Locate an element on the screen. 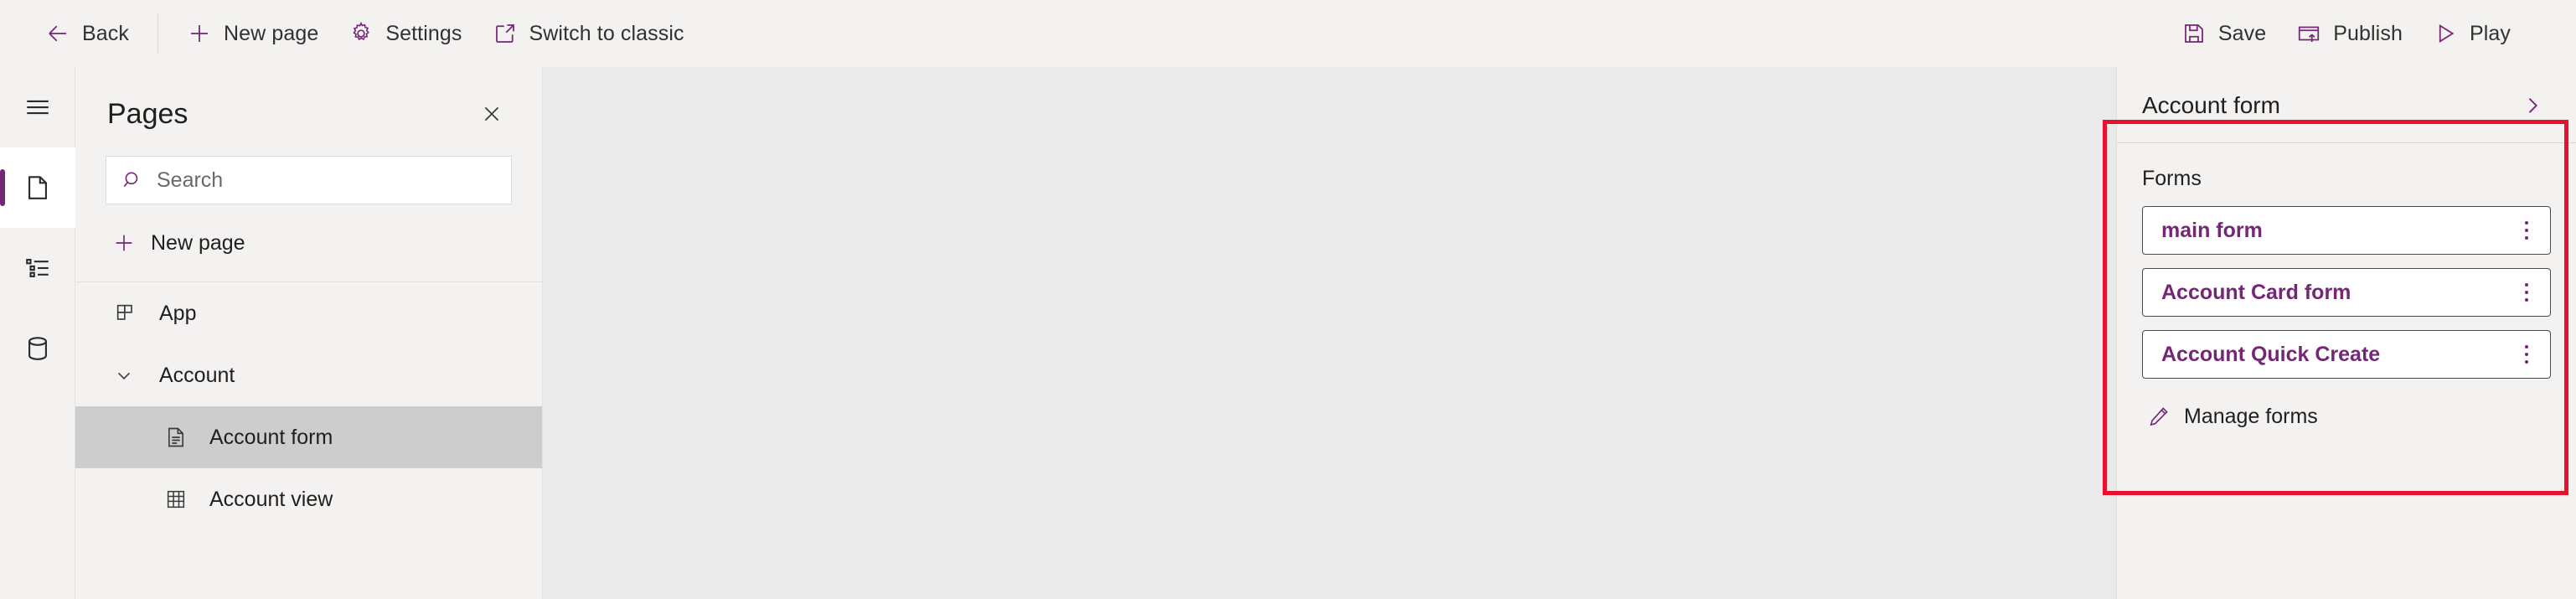  pages-tree: App Account Account form Account view is located at coordinates (308, 405).